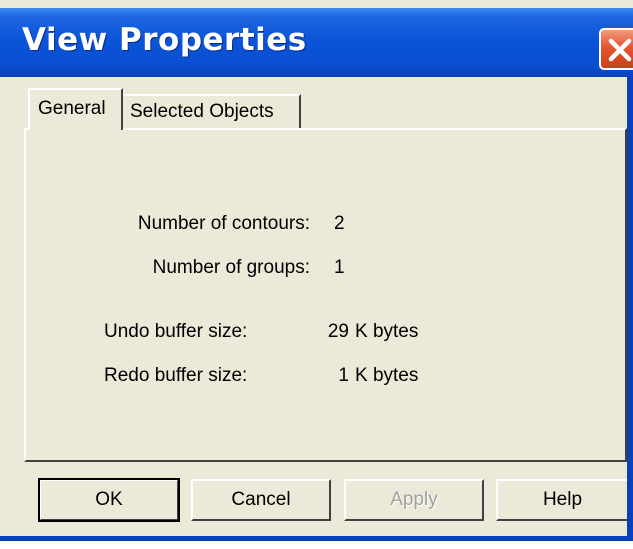 Image resolution: width=633 pixels, height=549 pixels. What do you see at coordinates (176, 331) in the screenshot?
I see `undo-buffer-label: Undo buffer size:` at bounding box center [176, 331].